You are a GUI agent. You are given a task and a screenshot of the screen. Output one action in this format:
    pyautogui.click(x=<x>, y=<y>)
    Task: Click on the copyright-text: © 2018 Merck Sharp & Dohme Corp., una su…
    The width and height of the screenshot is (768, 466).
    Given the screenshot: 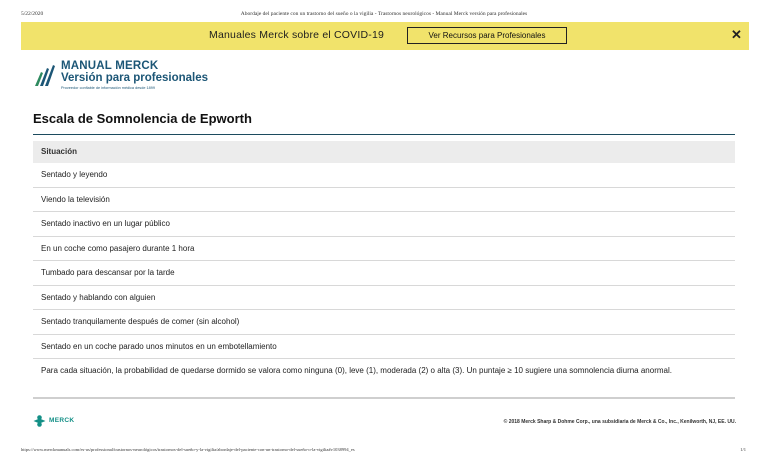 What is the action you would take?
    pyautogui.click(x=619, y=422)
    